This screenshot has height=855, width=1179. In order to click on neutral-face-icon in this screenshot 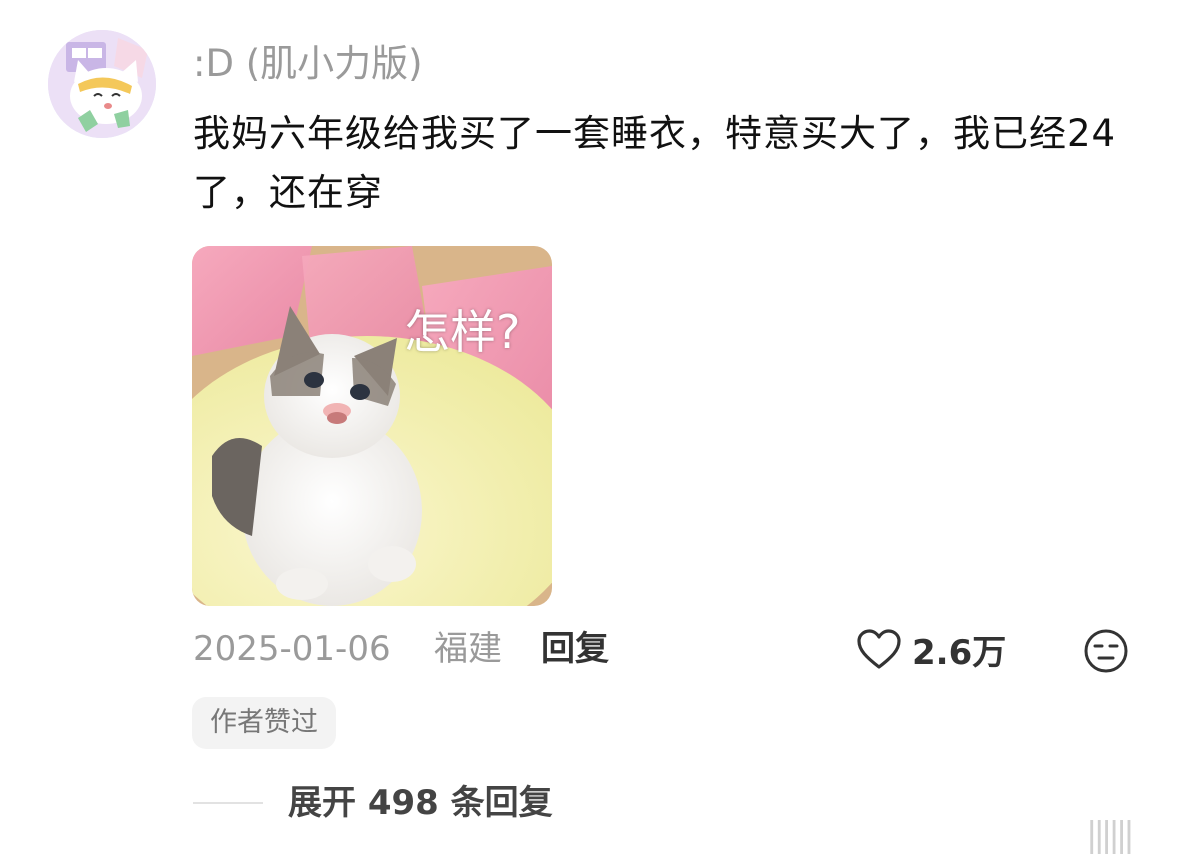, I will do `click(1106, 651)`.